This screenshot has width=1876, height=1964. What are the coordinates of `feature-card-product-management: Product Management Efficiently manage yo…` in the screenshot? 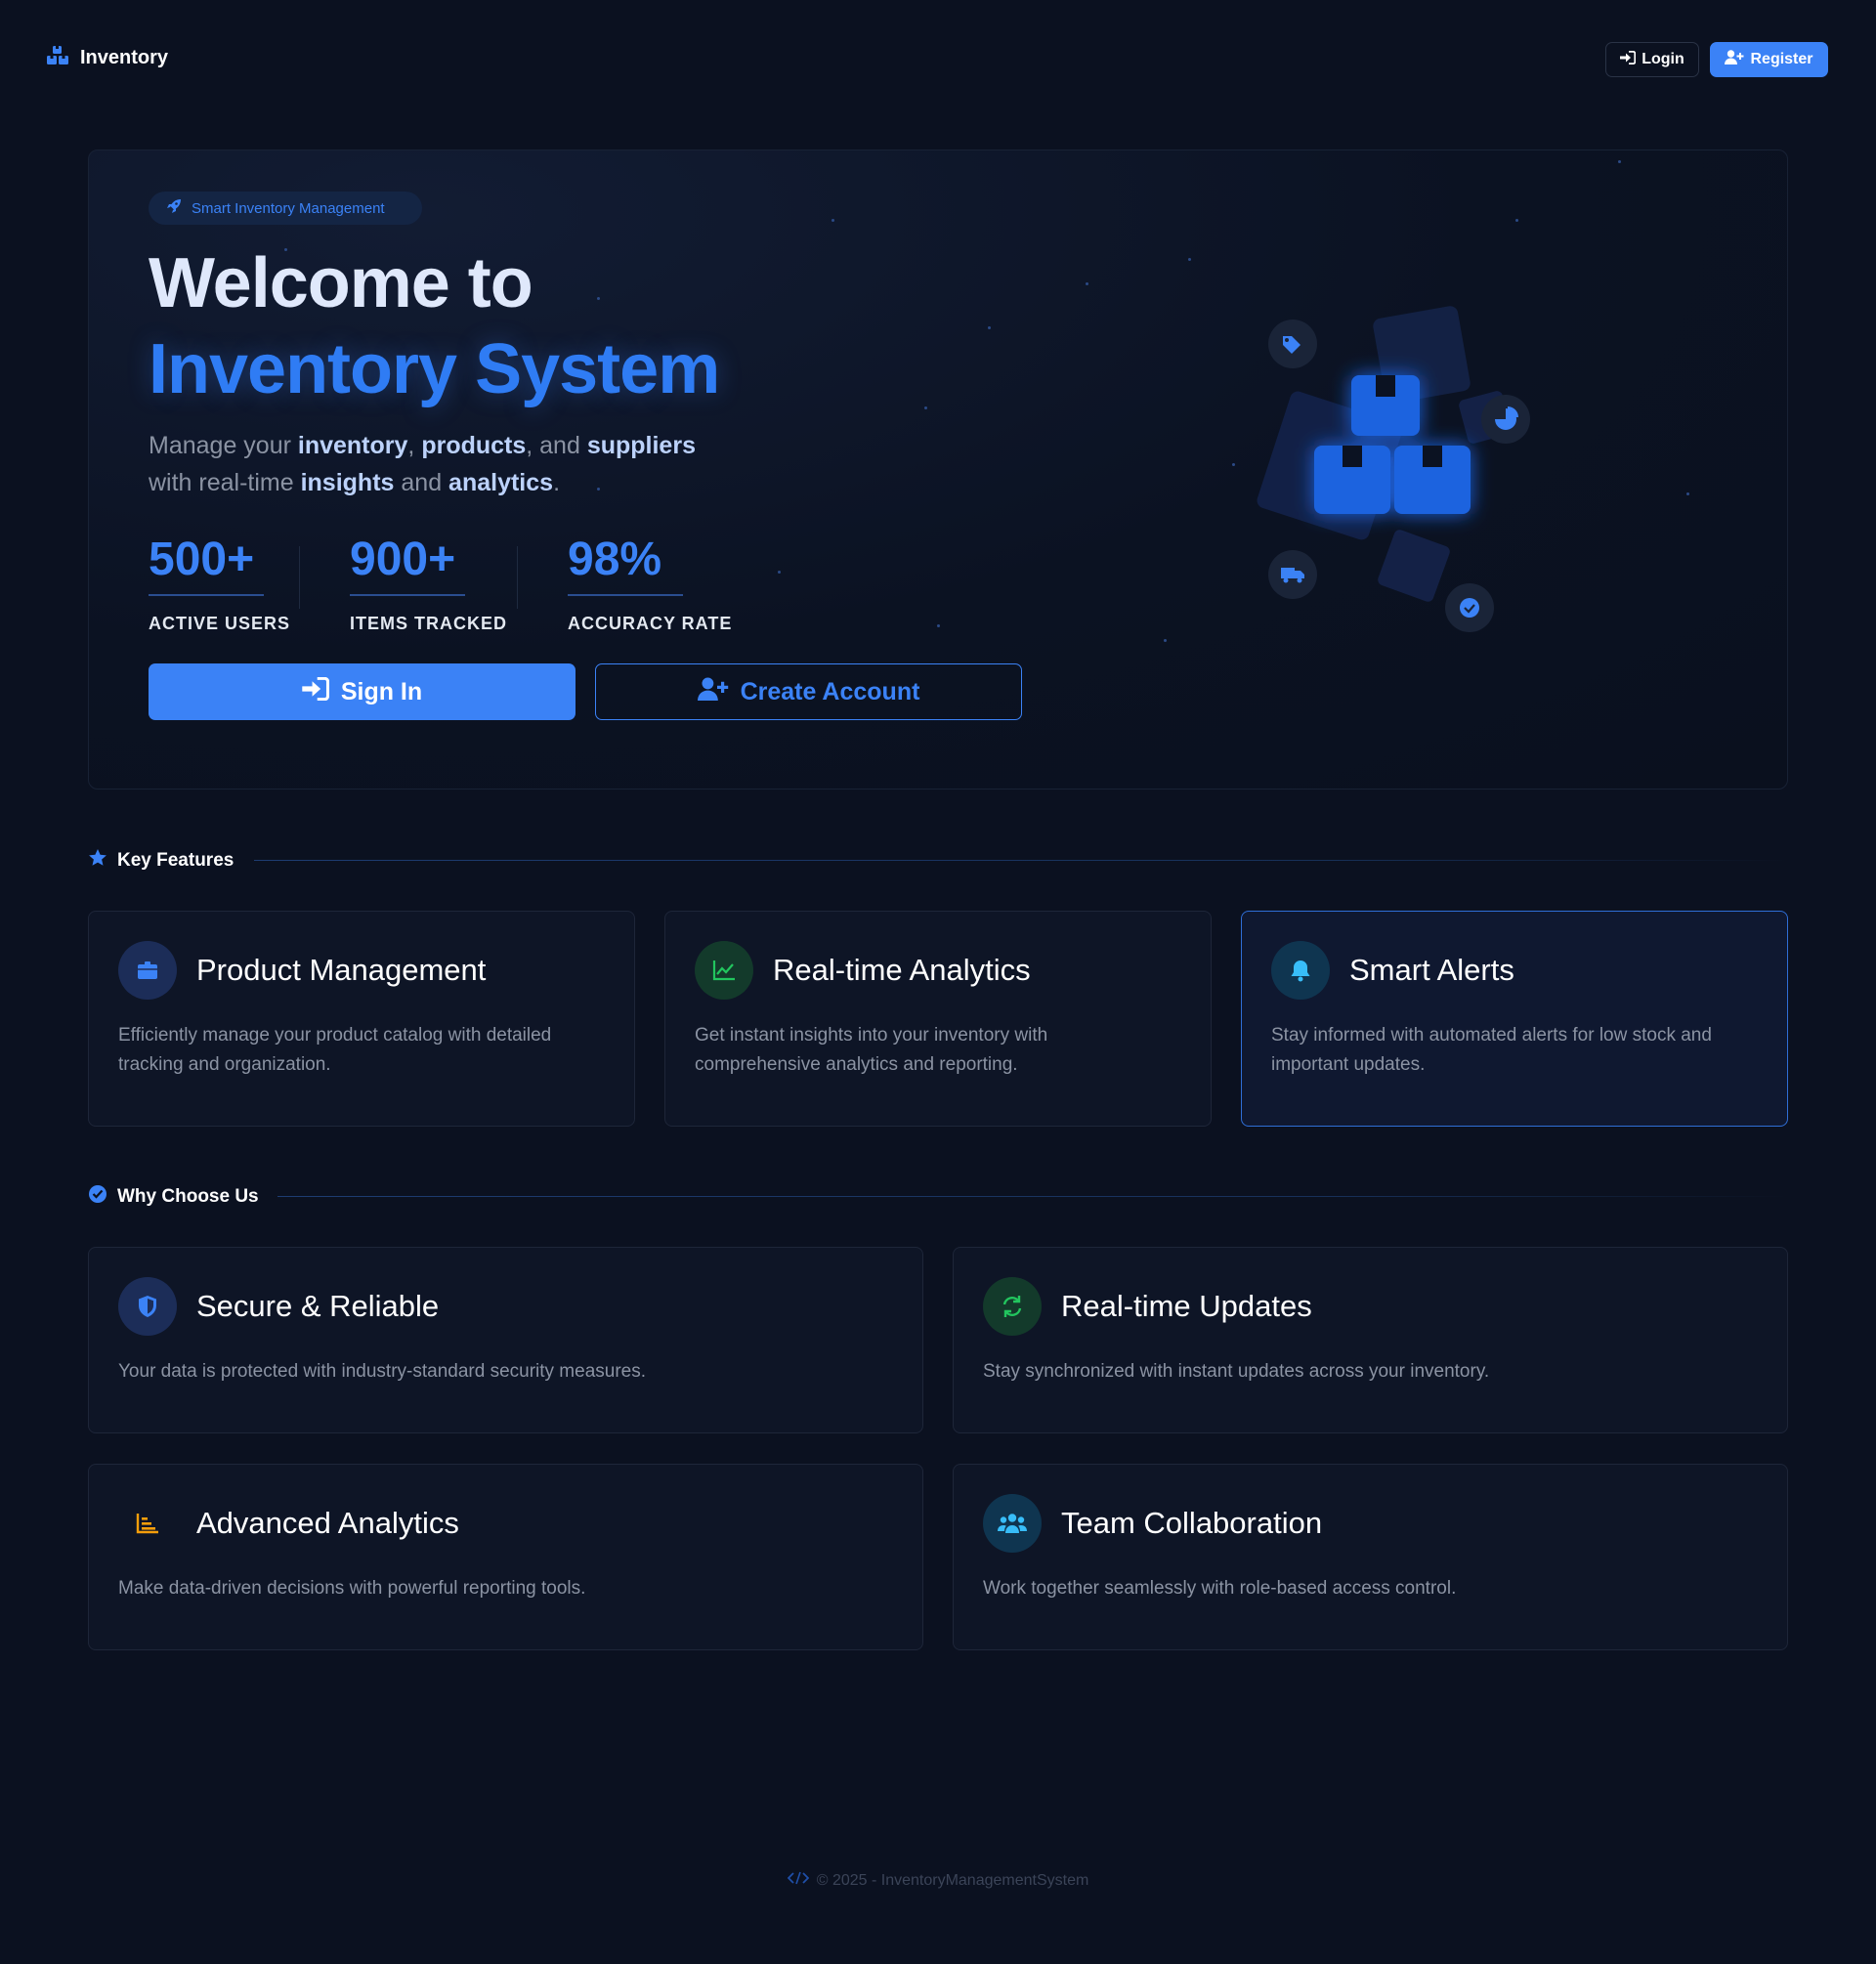 It's located at (361, 1019).